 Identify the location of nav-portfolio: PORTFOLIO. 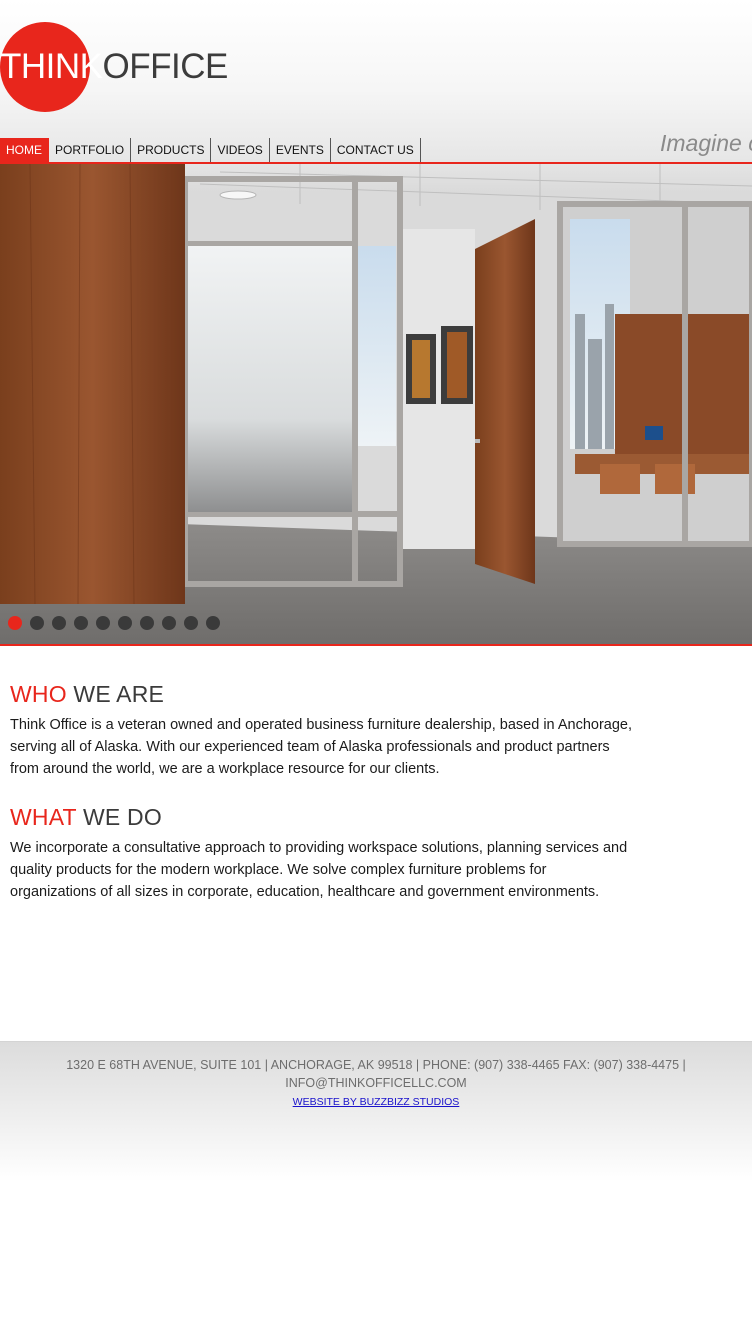
(90, 150).